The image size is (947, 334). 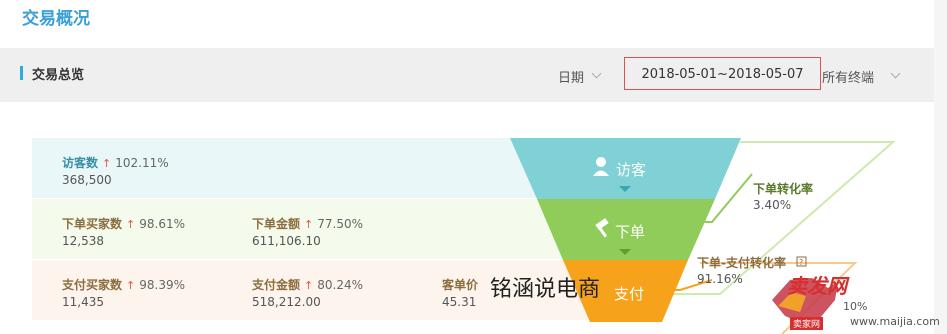 What do you see at coordinates (783, 188) in the screenshot?
I see `rate-label: 下单转化率` at bounding box center [783, 188].